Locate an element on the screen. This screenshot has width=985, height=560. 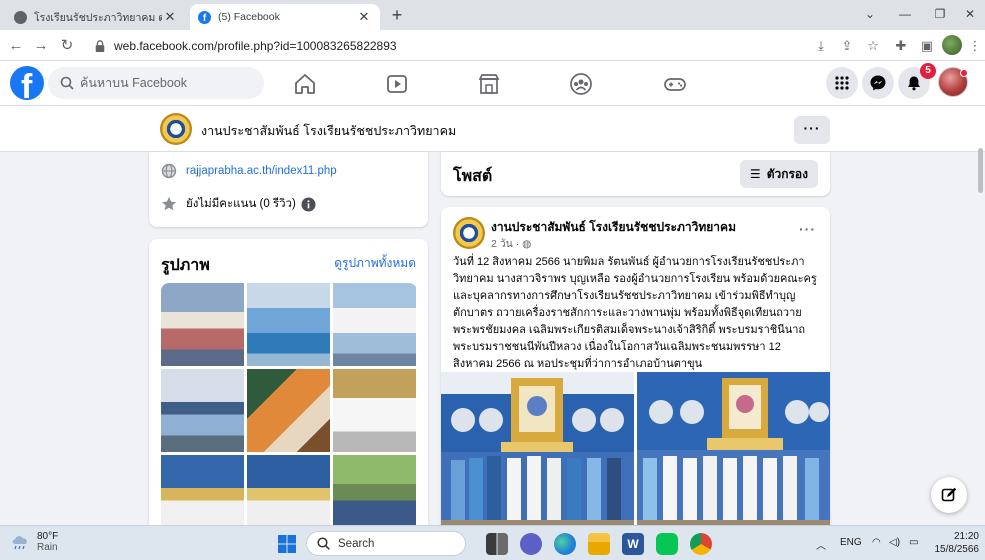
filter-button: ☰ ตัวกรอง is located at coordinates (778, 174).